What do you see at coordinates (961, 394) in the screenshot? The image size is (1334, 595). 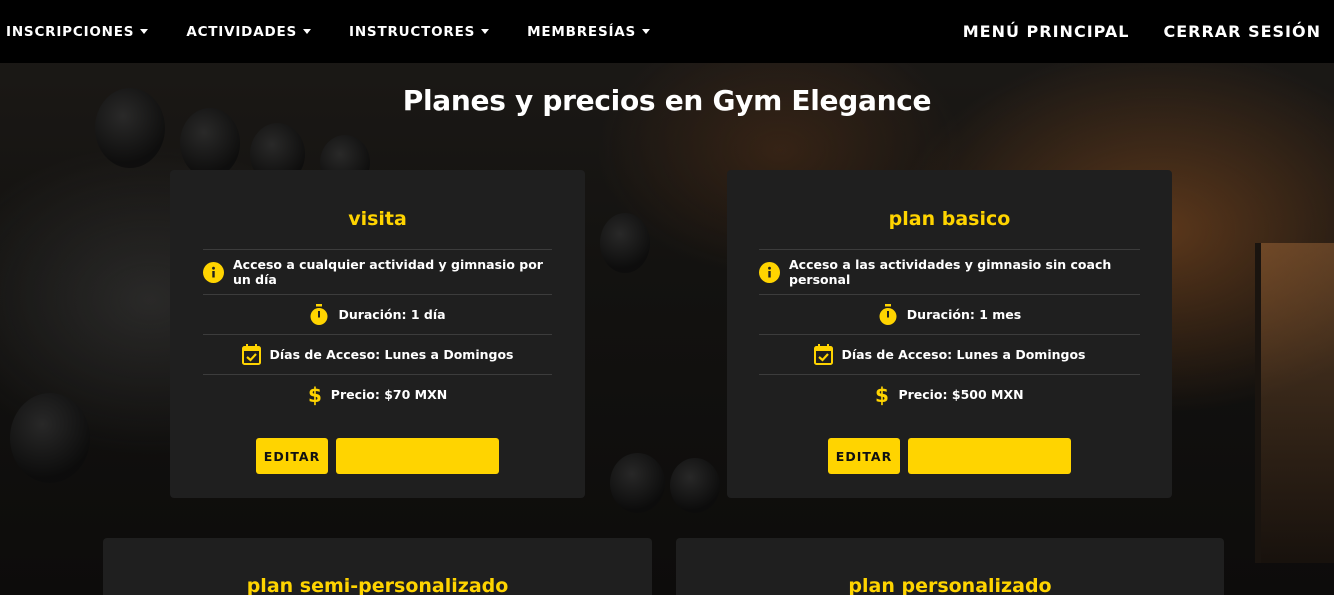 I see `plan-price: Precio: $500 MXN` at bounding box center [961, 394].